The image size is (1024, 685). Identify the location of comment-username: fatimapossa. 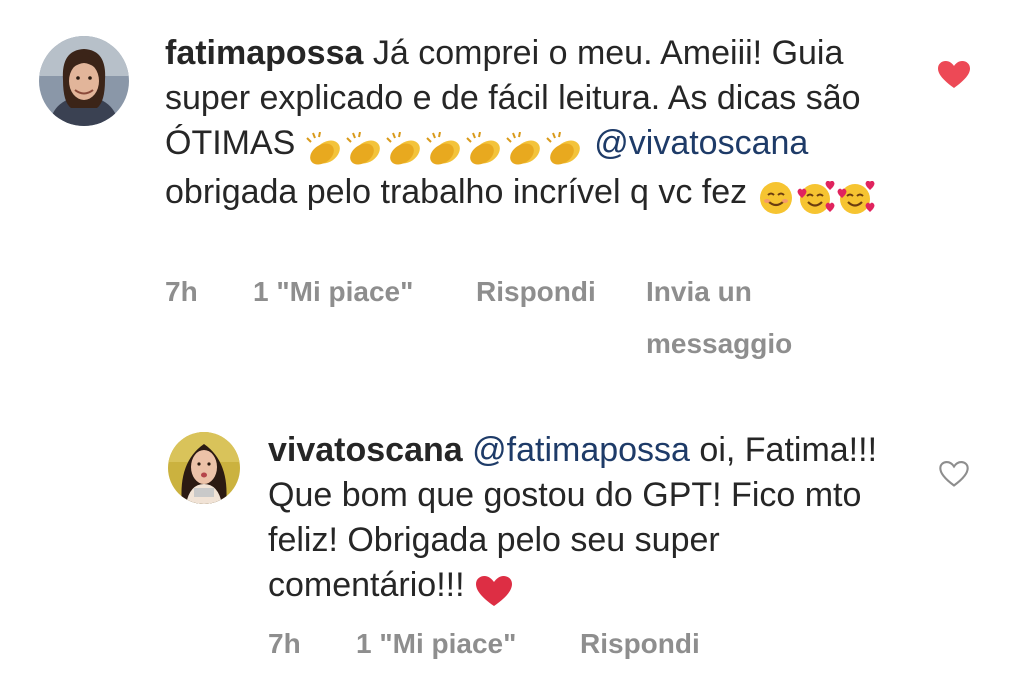
(264, 53).